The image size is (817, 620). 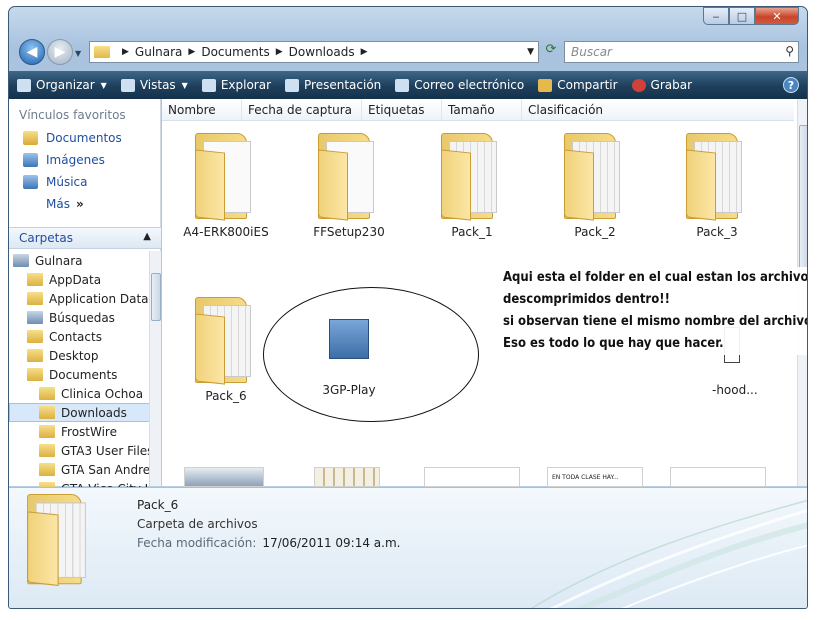 What do you see at coordinates (80, 260) in the screenshot?
I see `tree-item-gulnara: Gulnara` at bounding box center [80, 260].